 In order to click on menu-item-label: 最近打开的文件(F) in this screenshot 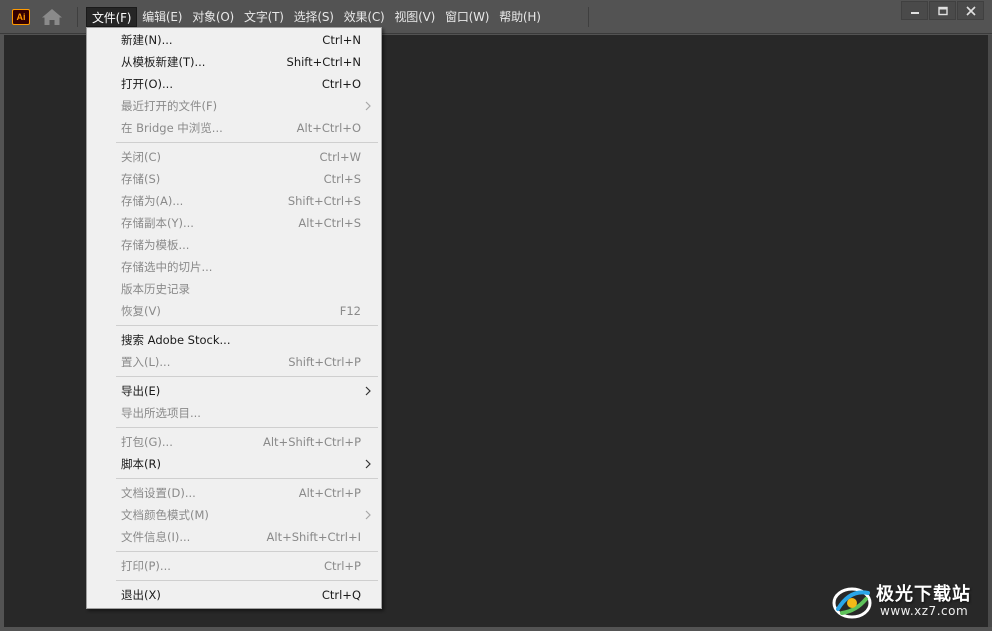, I will do `click(169, 106)`.